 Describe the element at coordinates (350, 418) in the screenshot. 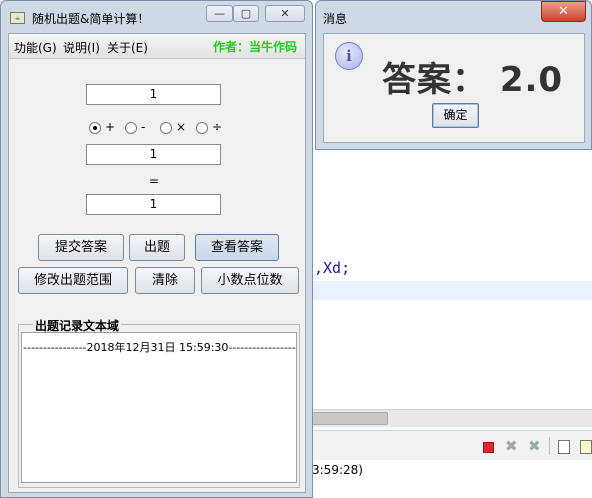

I see `scrollbar-thumb` at that location.